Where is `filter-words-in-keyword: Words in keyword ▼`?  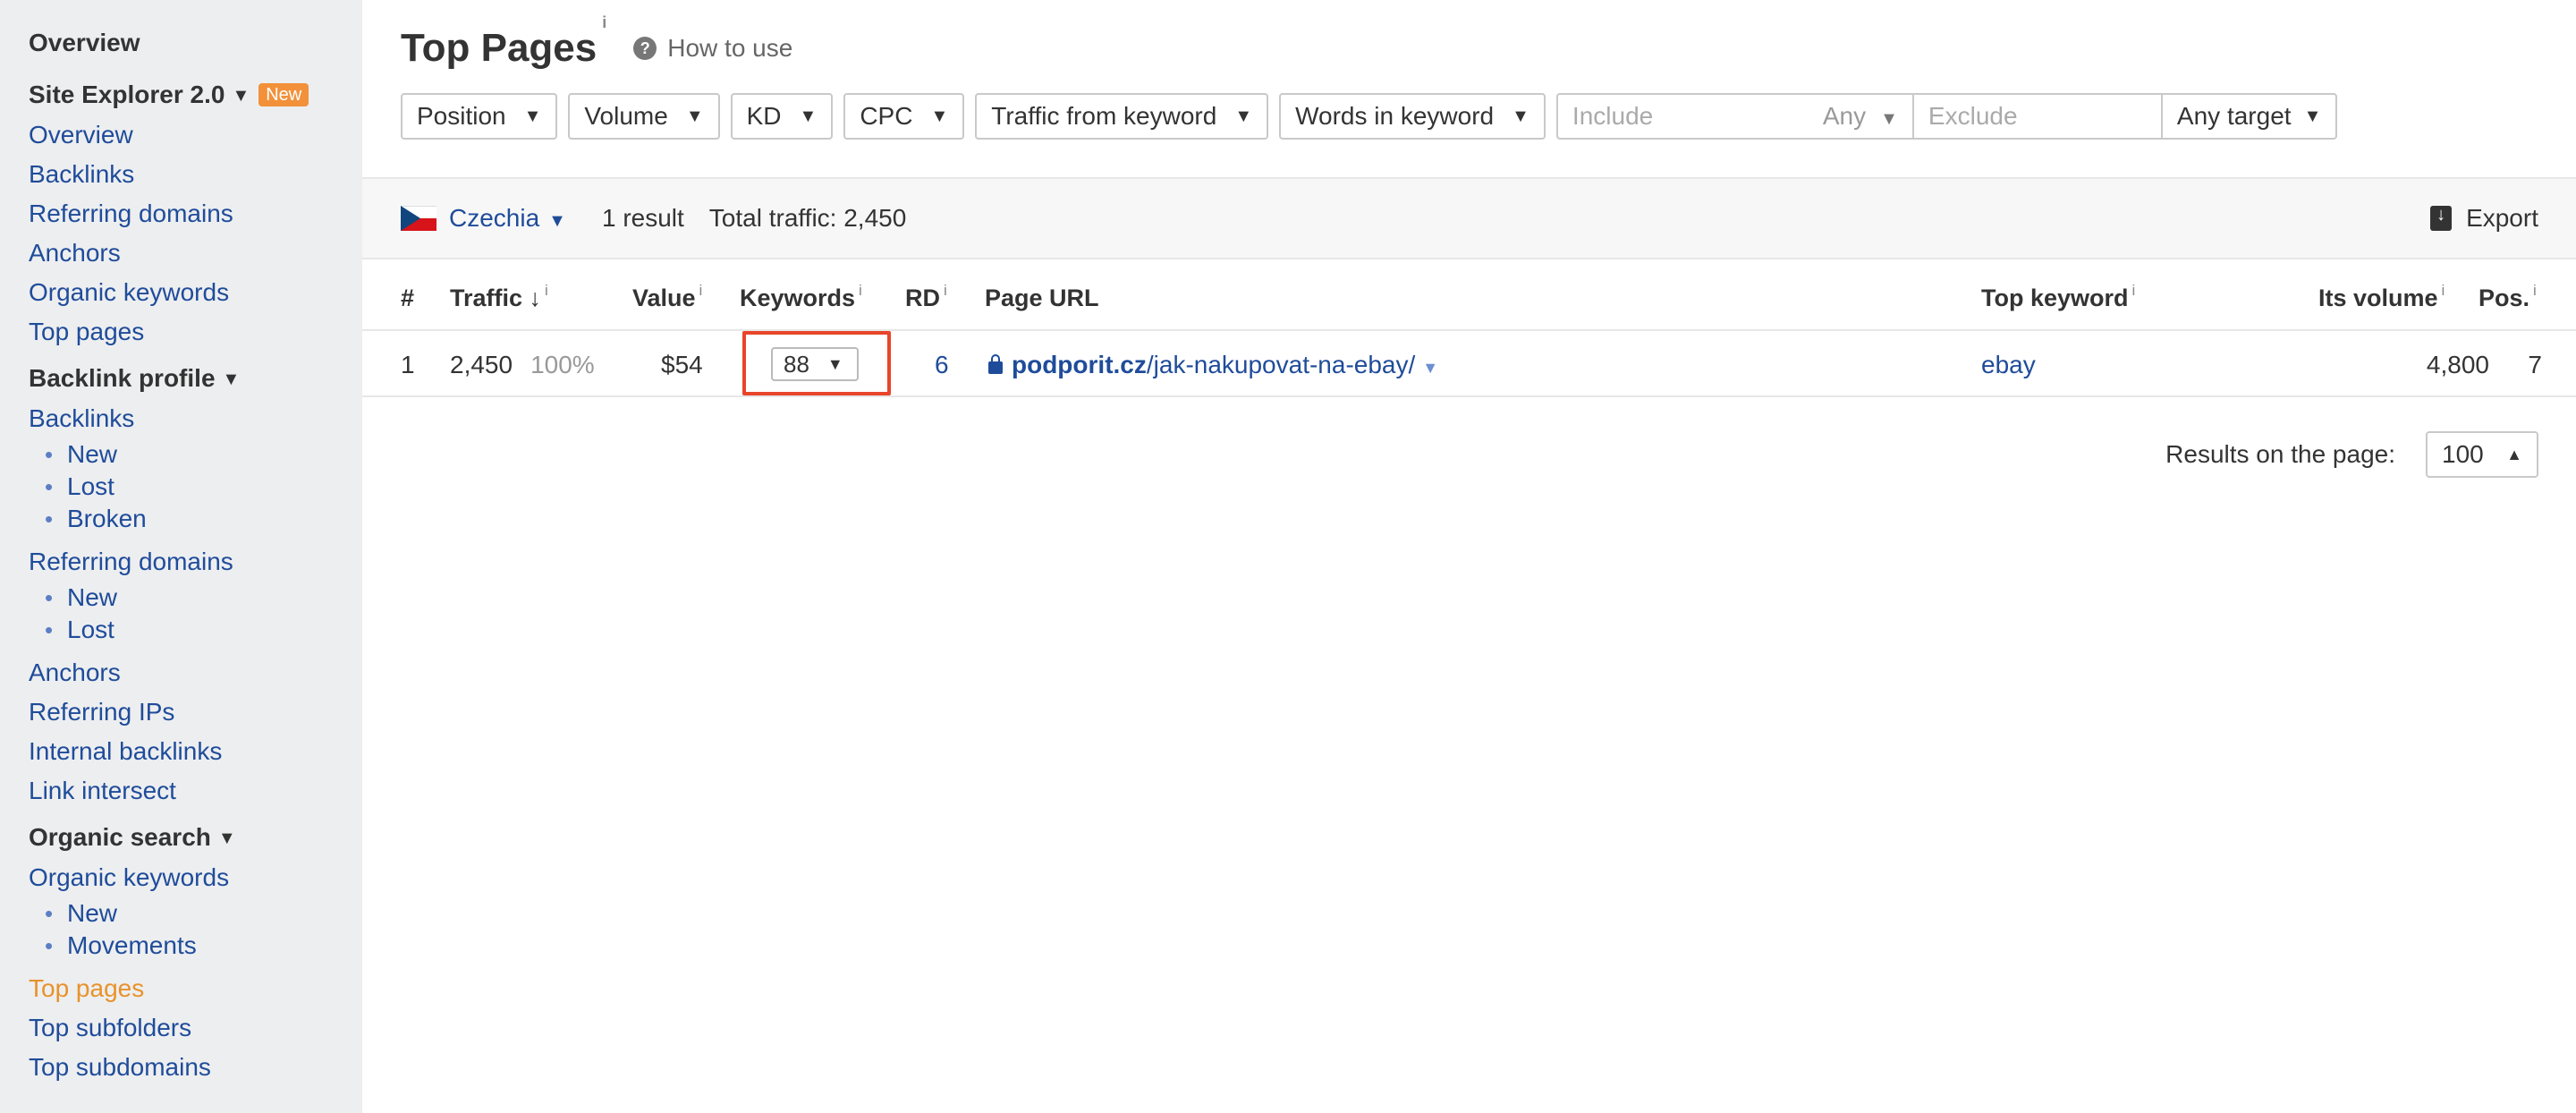
filter-words-in-keyword: Words in keyword ▼ is located at coordinates (1412, 116).